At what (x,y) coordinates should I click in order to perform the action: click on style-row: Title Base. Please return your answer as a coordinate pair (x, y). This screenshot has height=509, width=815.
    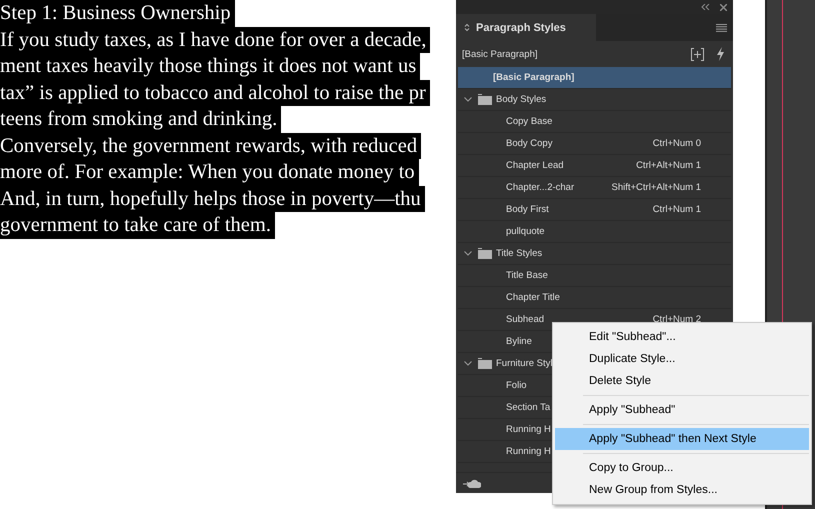
    Looking at the image, I should click on (594, 276).